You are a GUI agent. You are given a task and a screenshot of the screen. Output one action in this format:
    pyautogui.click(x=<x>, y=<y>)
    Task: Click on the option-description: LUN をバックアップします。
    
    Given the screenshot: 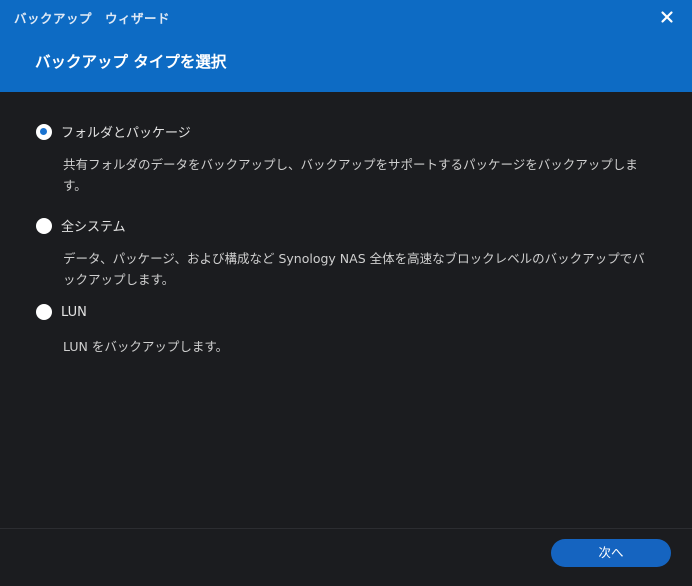 What is the action you would take?
    pyautogui.click(x=146, y=346)
    